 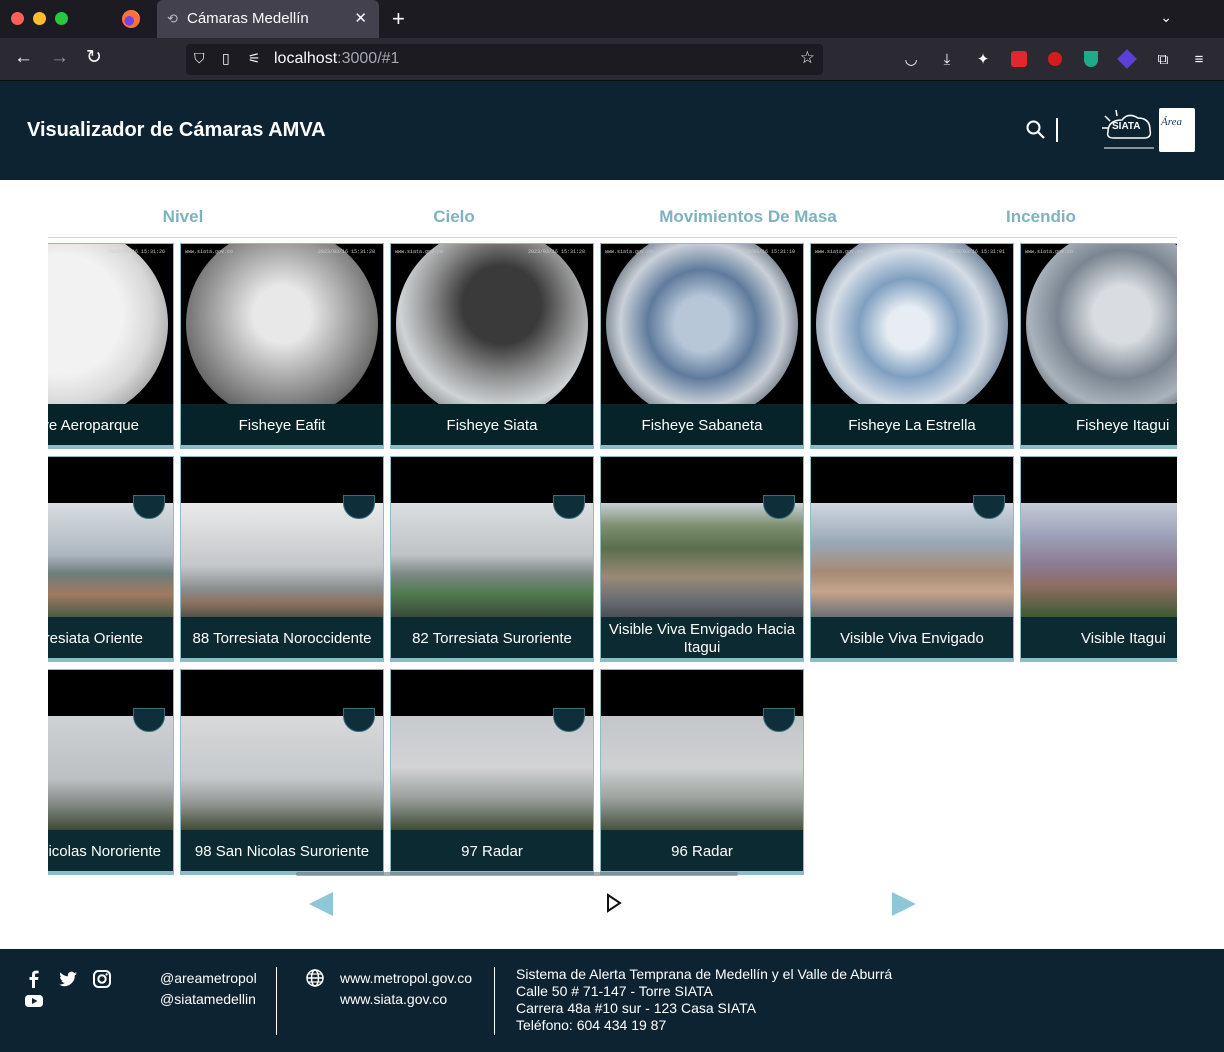 I want to click on social-handles: @areametropol @siatamedellin, so click(x=208, y=989).